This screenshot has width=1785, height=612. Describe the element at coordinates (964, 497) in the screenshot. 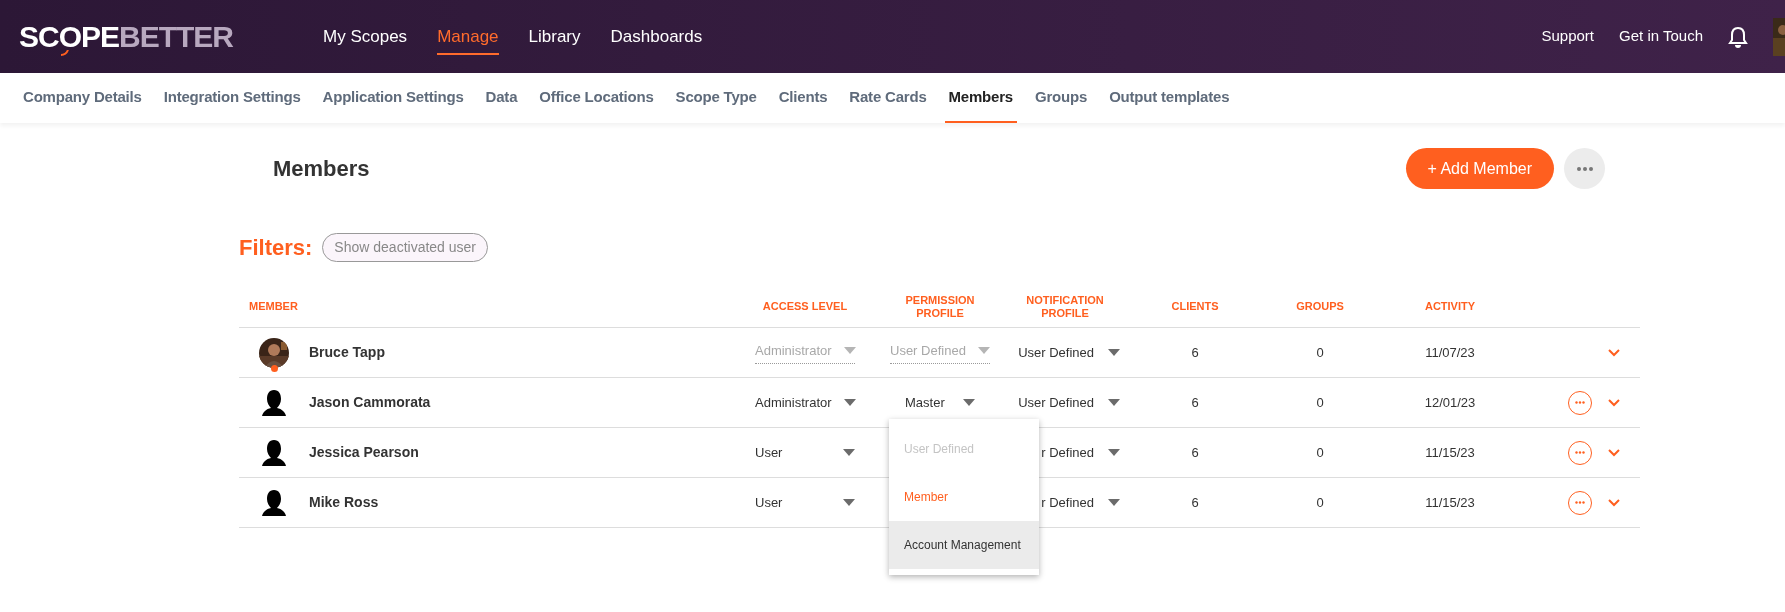

I see `menu-option: Member` at that location.